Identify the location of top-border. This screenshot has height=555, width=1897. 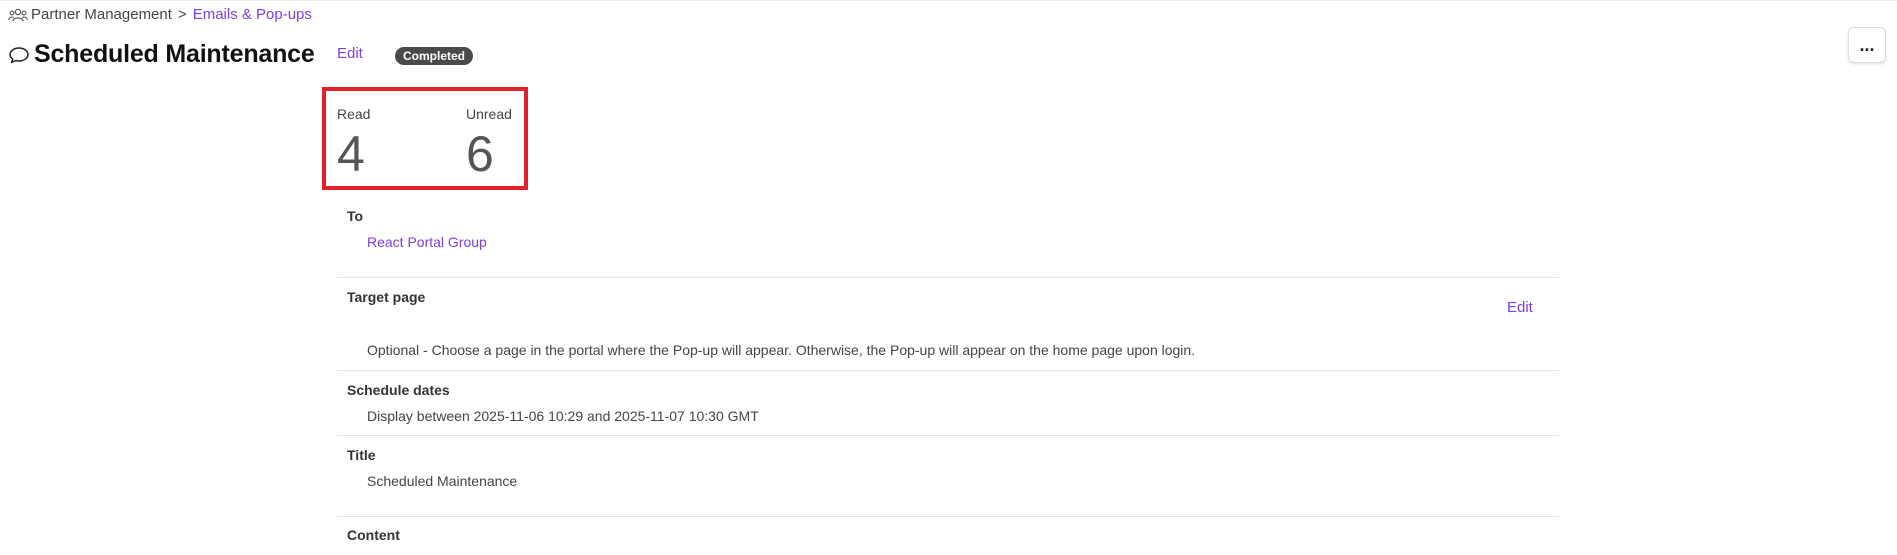
(948, 0).